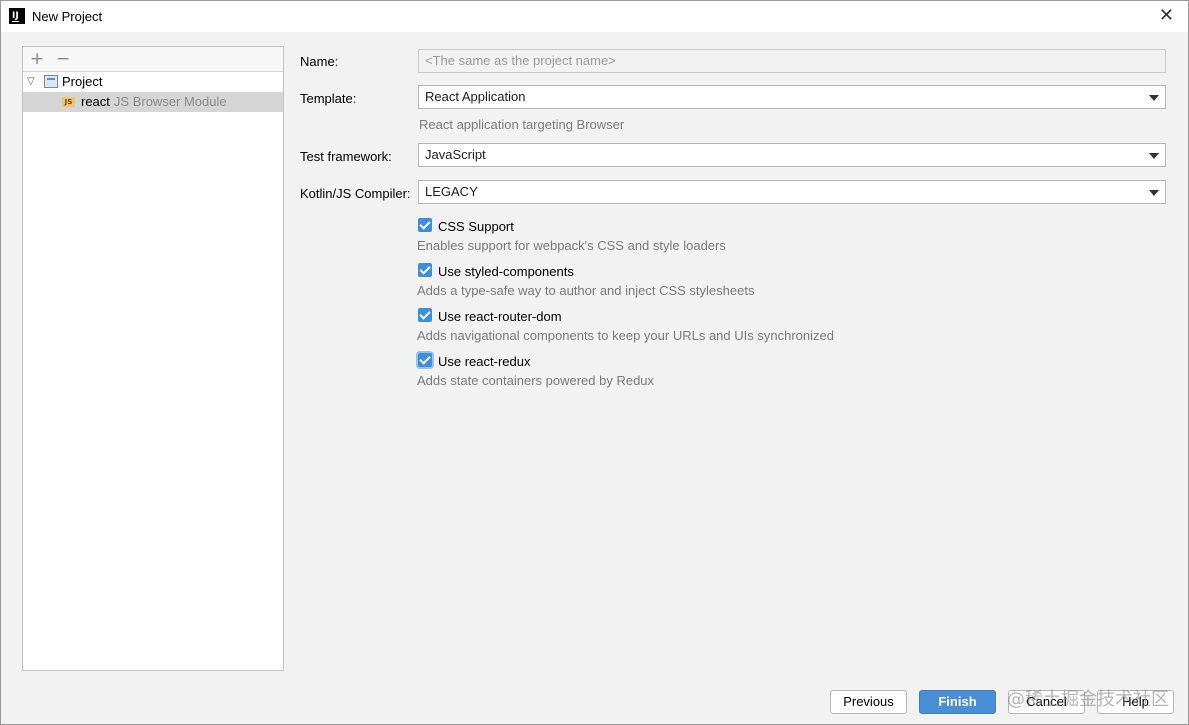 Image resolution: width=1189 pixels, height=725 pixels. I want to click on tree-toolbar: + −, so click(153, 59).